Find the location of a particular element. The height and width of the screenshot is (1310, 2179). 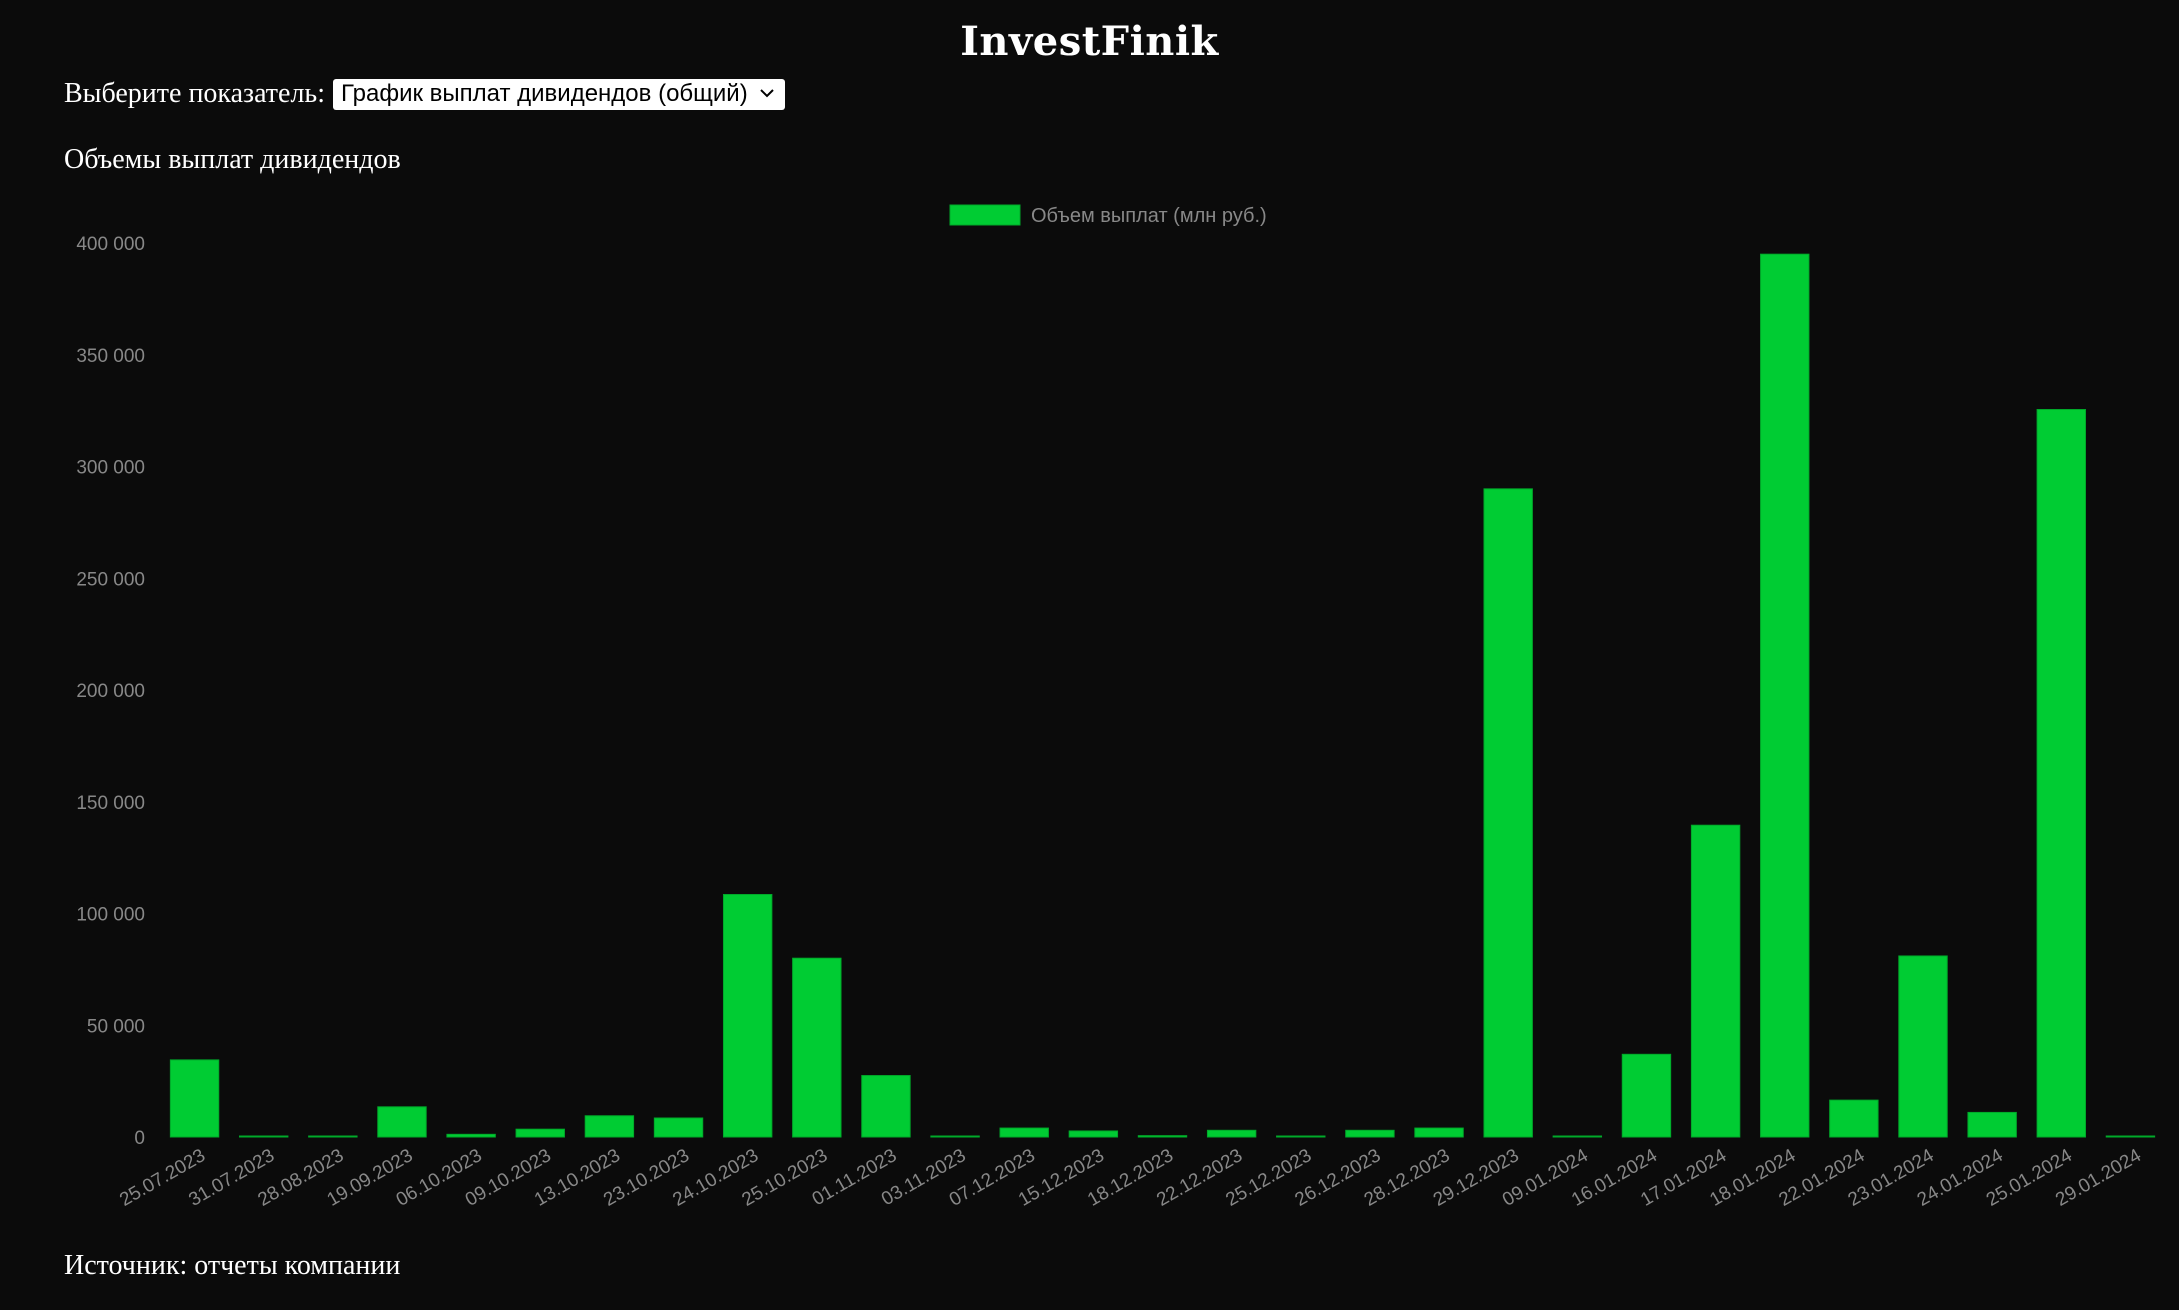

chevron-down-icon is located at coordinates (767, 92).